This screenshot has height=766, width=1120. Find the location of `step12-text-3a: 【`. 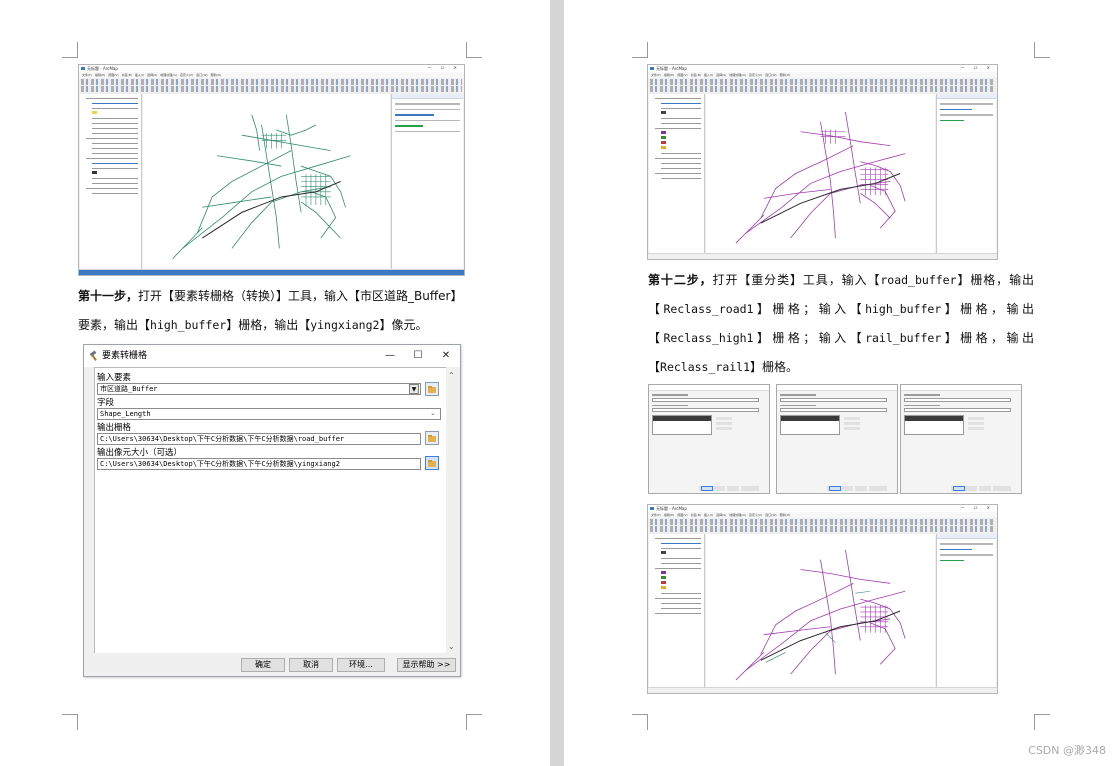

step12-text-3a: 【 is located at coordinates (656, 338).